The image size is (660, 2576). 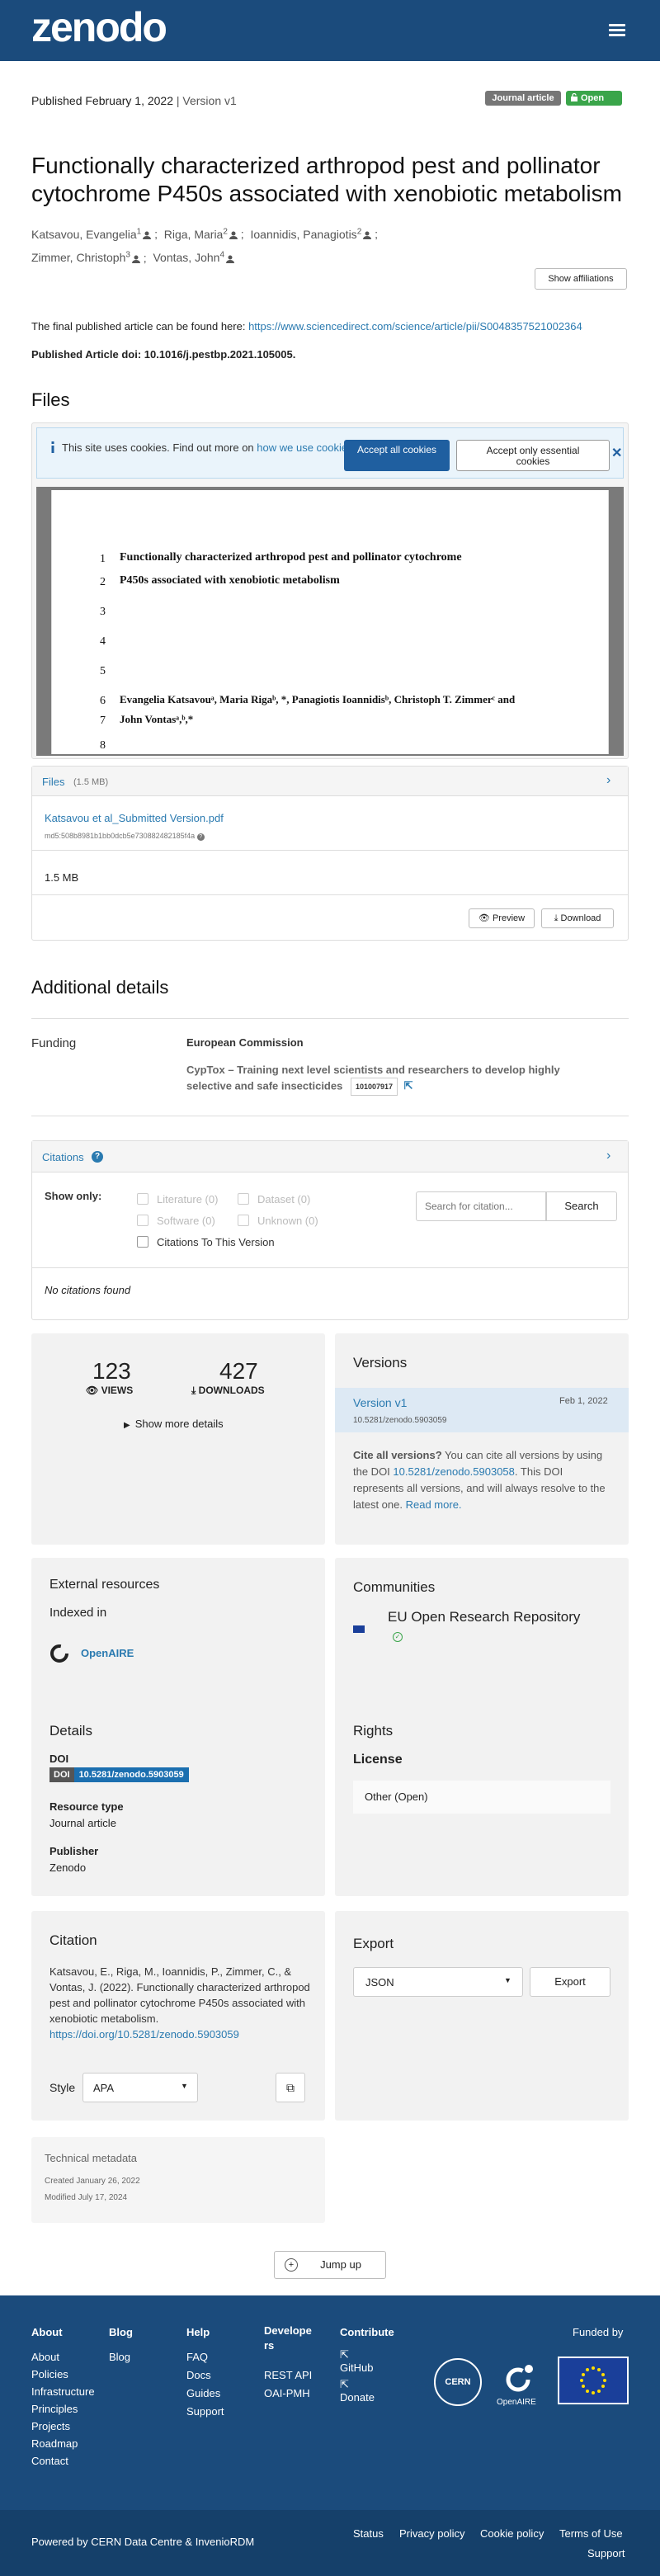 What do you see at coordinates (431, 2534) in the screenshot?
I see `footer-link: Privacy policy` at bounding box center [431, 2534].